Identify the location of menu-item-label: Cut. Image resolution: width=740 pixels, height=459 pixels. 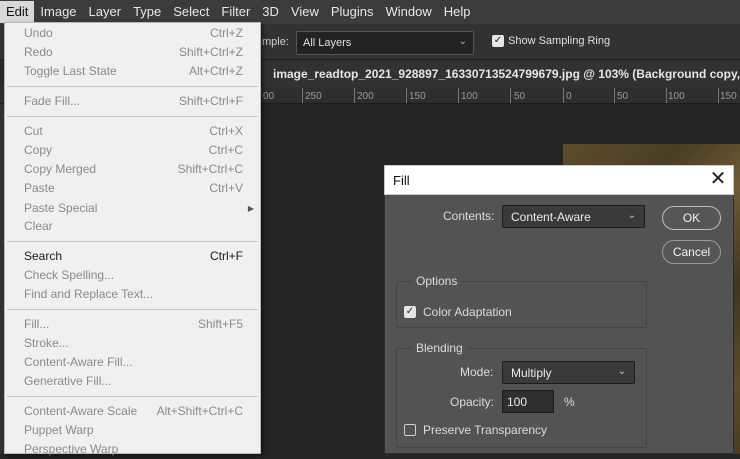
(33, 131).